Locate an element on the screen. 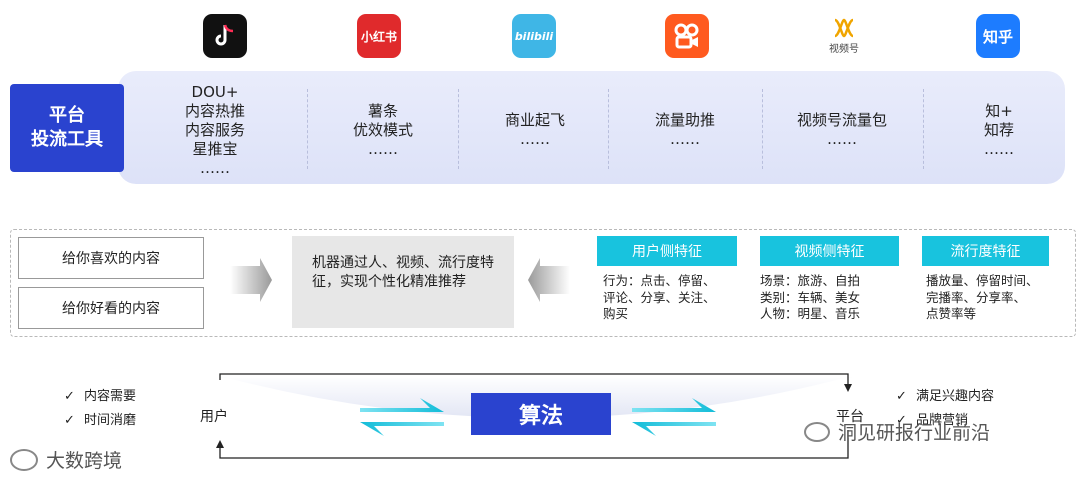 This screenshot has width=1080, height=477. watermark-left: 大数跨境 is located at coordinates (66, 459).